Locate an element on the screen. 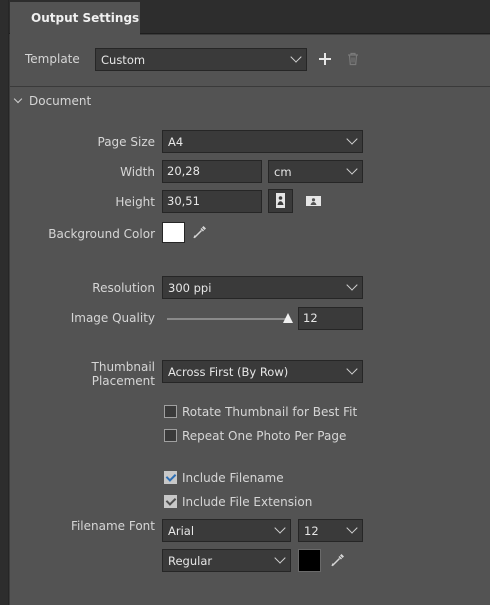 This screenshot has height=605, width=490. portrait-icon is located at coordinates (280, 200).